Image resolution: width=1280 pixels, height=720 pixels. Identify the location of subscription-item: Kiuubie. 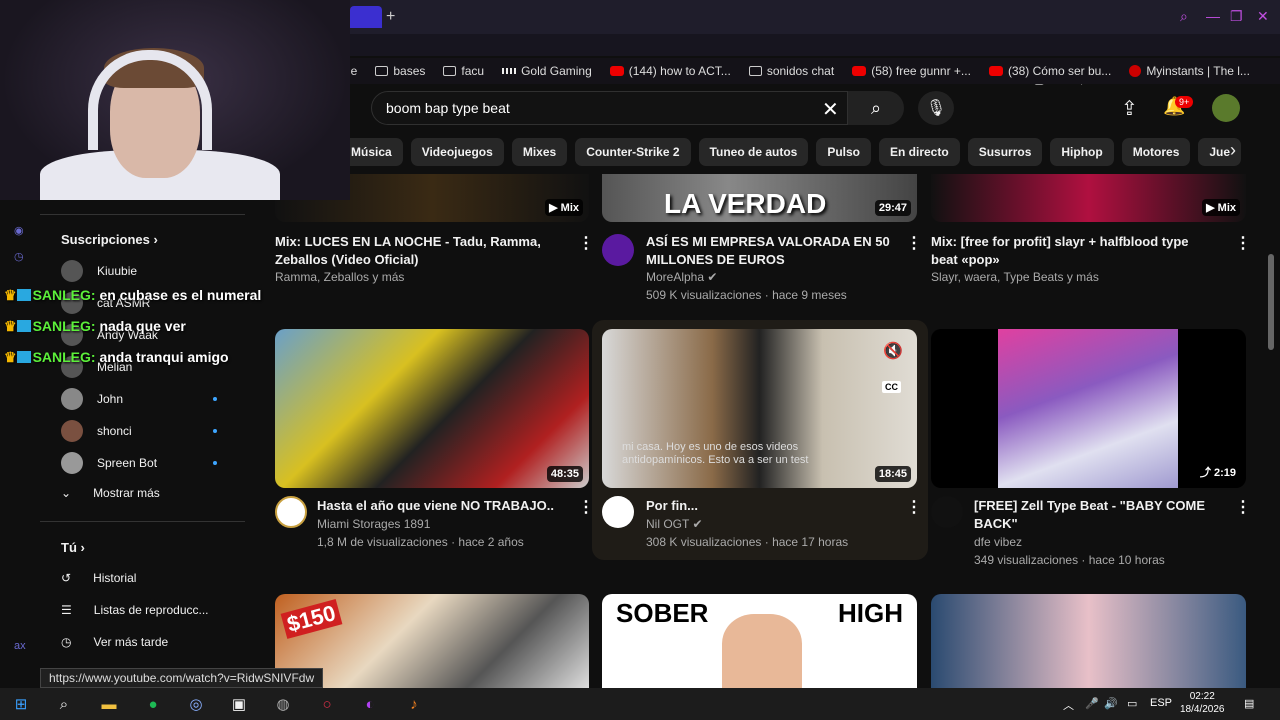
(141, 271).